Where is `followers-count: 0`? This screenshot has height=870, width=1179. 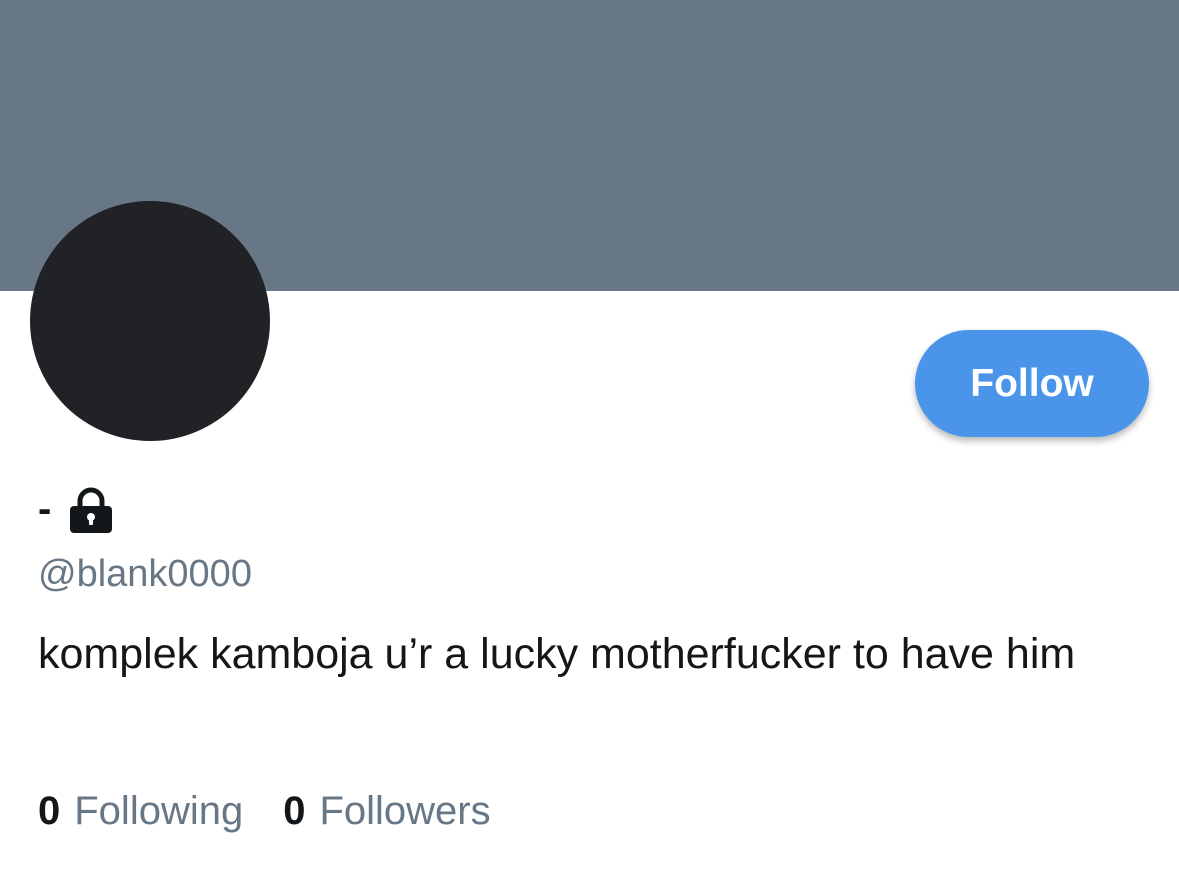
followers-count: 0 is located at coordinates (294, 811).